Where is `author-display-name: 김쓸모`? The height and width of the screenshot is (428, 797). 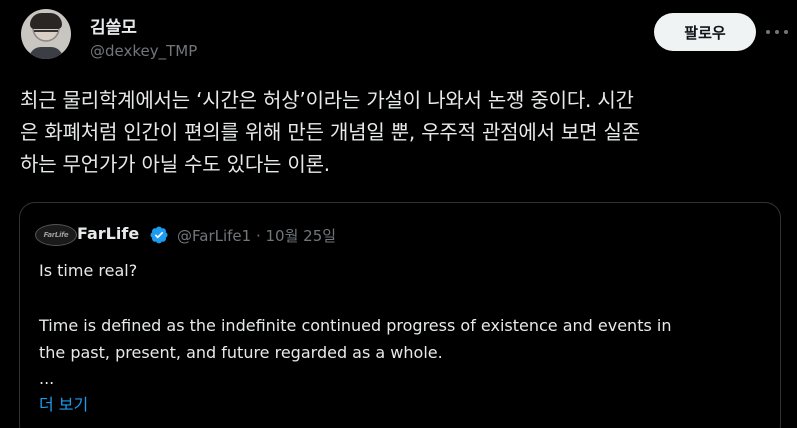 author-display-name: 김쓸모 is located at coordinates (113, 25).